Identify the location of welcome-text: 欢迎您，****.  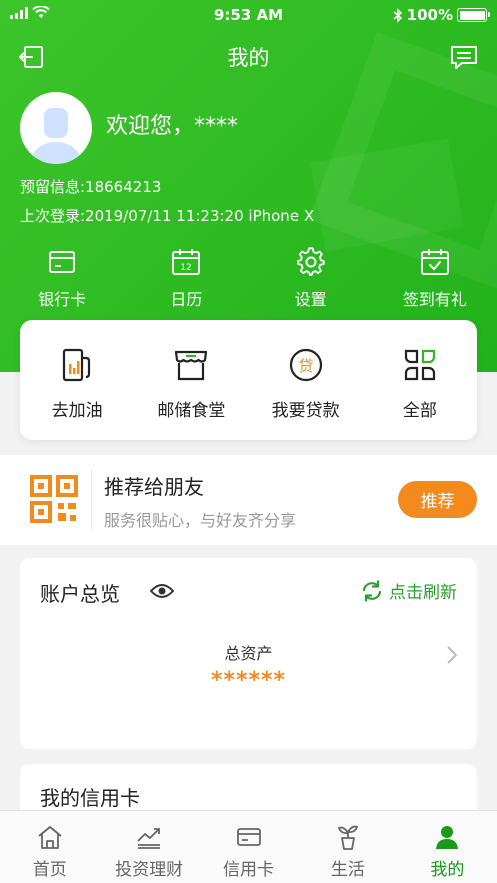
(172, 126).